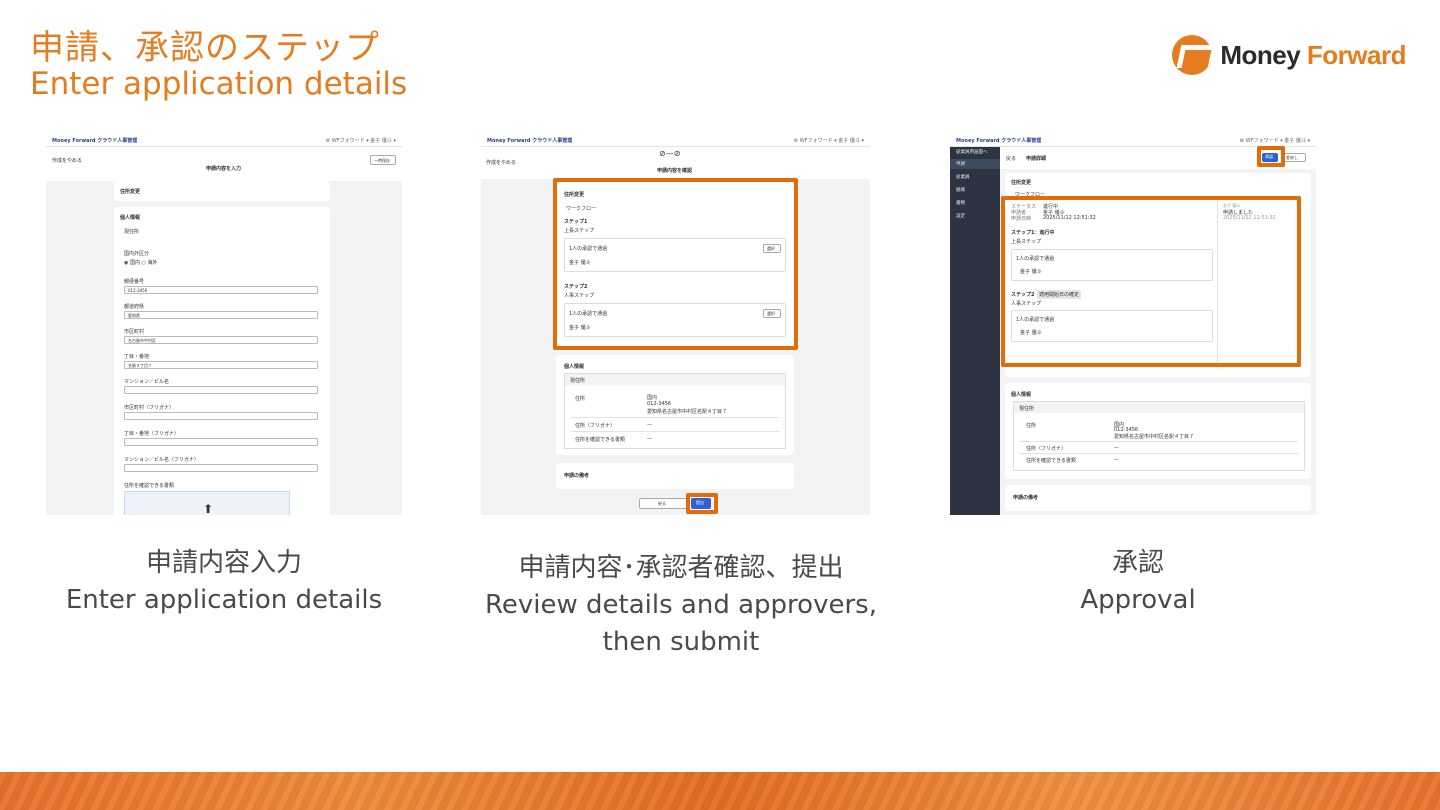  Describe the element at coordinates (221, 365) in the screenshot. I see `street-input: 名駅４丁目７` at that location.